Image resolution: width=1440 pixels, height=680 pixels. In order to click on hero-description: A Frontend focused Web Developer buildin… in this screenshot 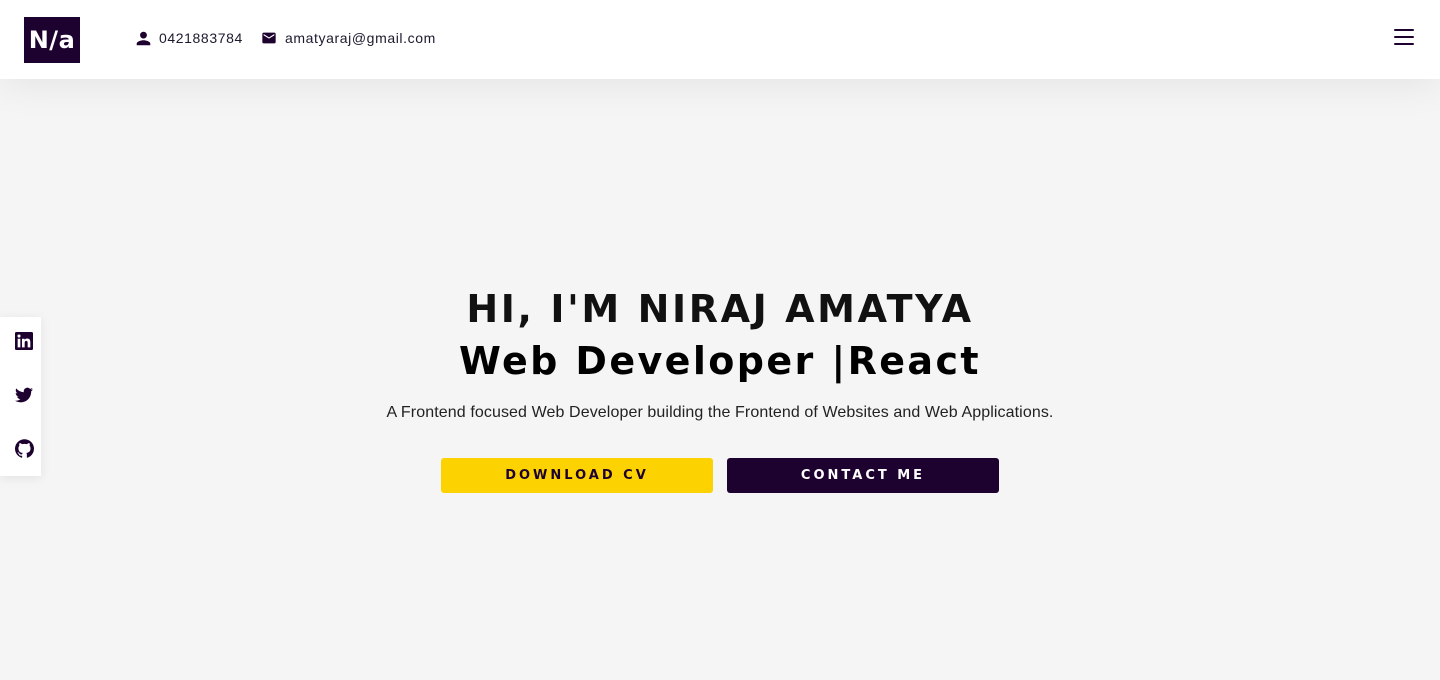, I will do `click(720, 412)`.